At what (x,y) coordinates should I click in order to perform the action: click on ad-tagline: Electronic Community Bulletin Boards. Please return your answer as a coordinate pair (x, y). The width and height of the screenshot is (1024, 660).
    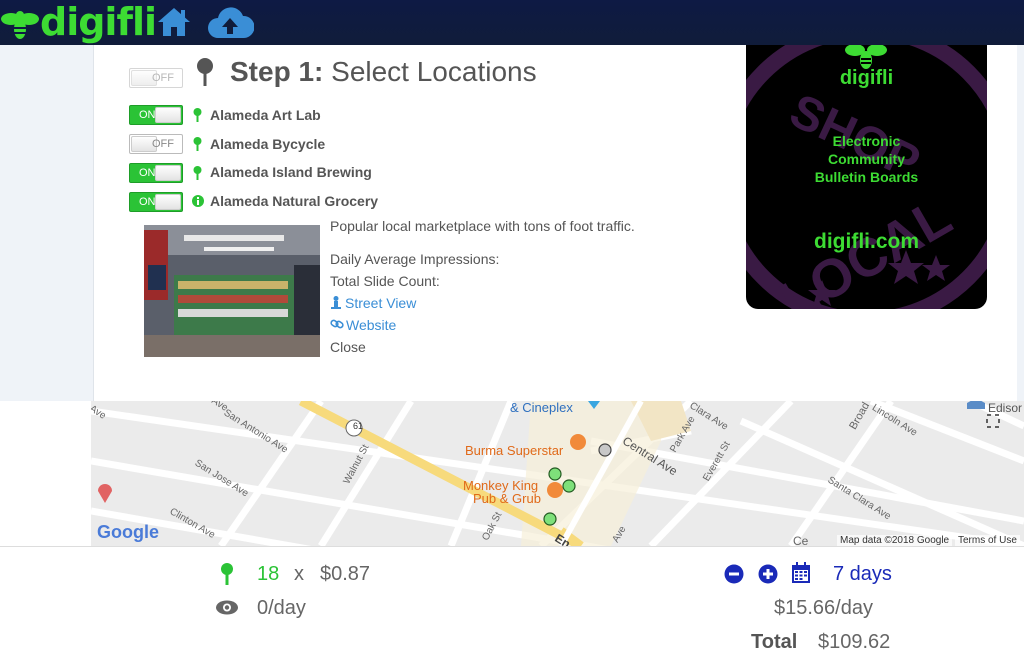
    Looking at the image, I should click on (866, 159).